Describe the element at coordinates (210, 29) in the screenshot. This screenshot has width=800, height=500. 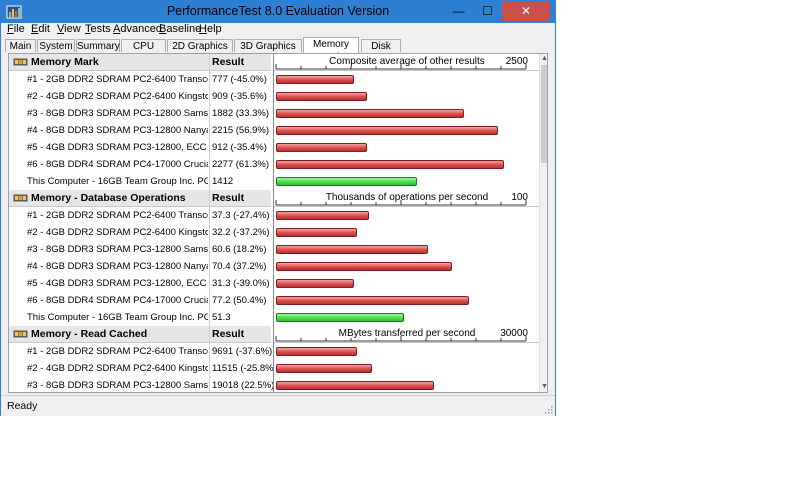
I see `menu-help: Help` at that location.